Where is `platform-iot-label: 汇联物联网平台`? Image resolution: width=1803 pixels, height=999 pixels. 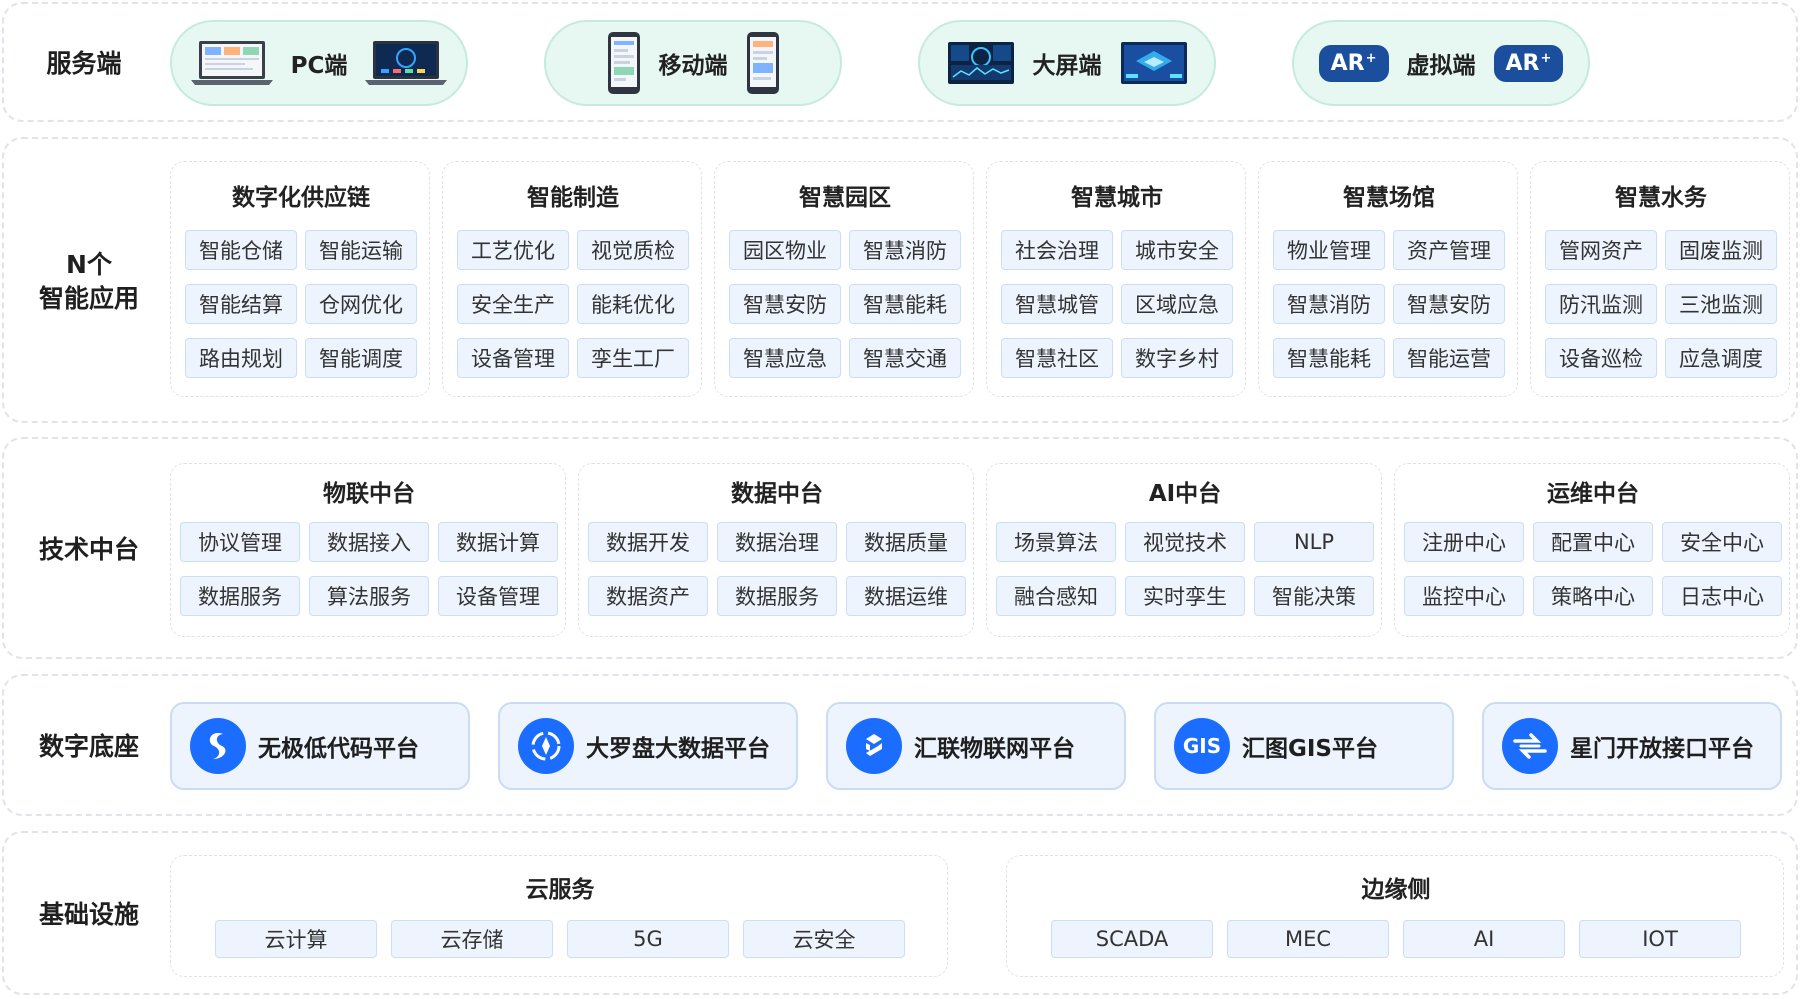
platform-iot-label: 汇联物联网平台 is located at coordinates (994, 749).